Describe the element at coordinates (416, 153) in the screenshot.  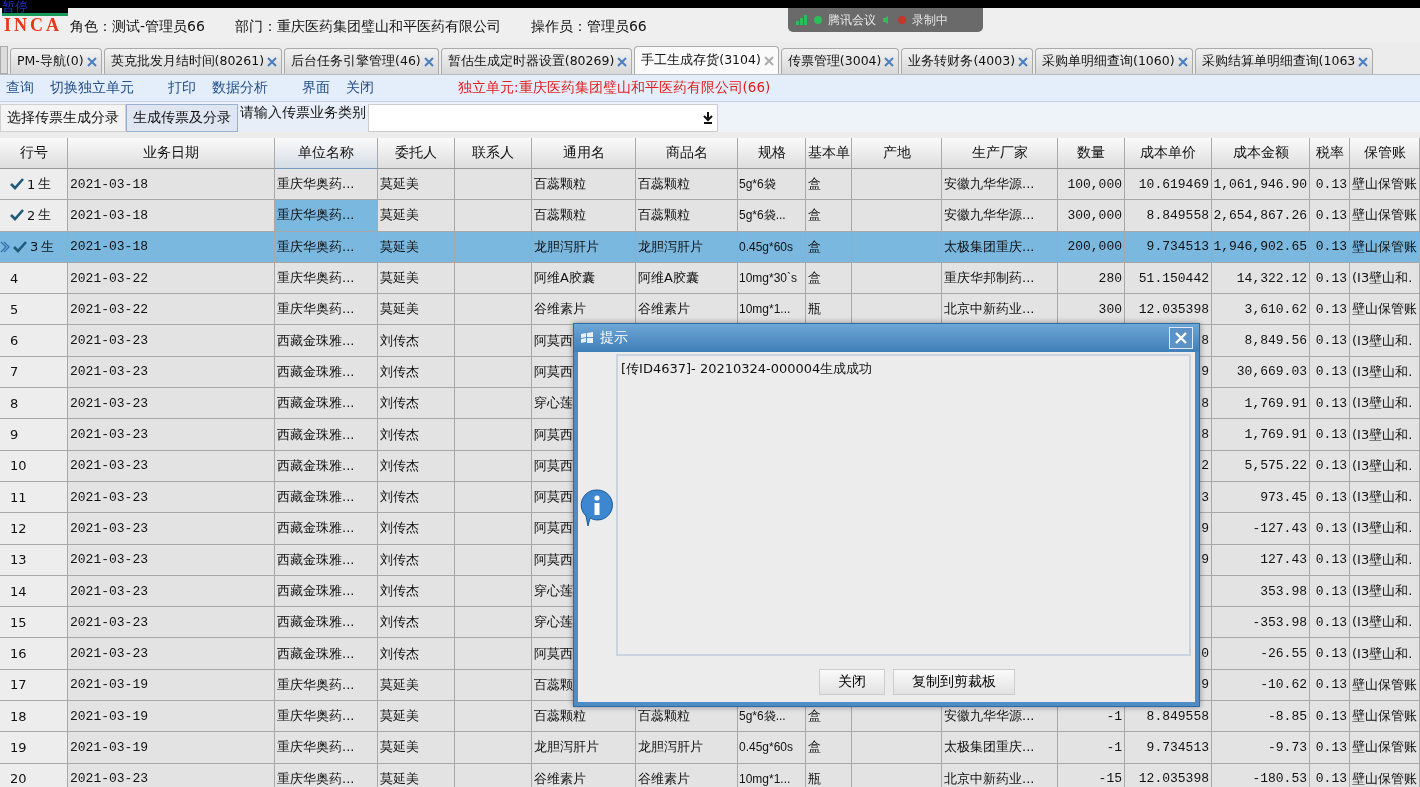
I see `column-header: 委托人` at that location.